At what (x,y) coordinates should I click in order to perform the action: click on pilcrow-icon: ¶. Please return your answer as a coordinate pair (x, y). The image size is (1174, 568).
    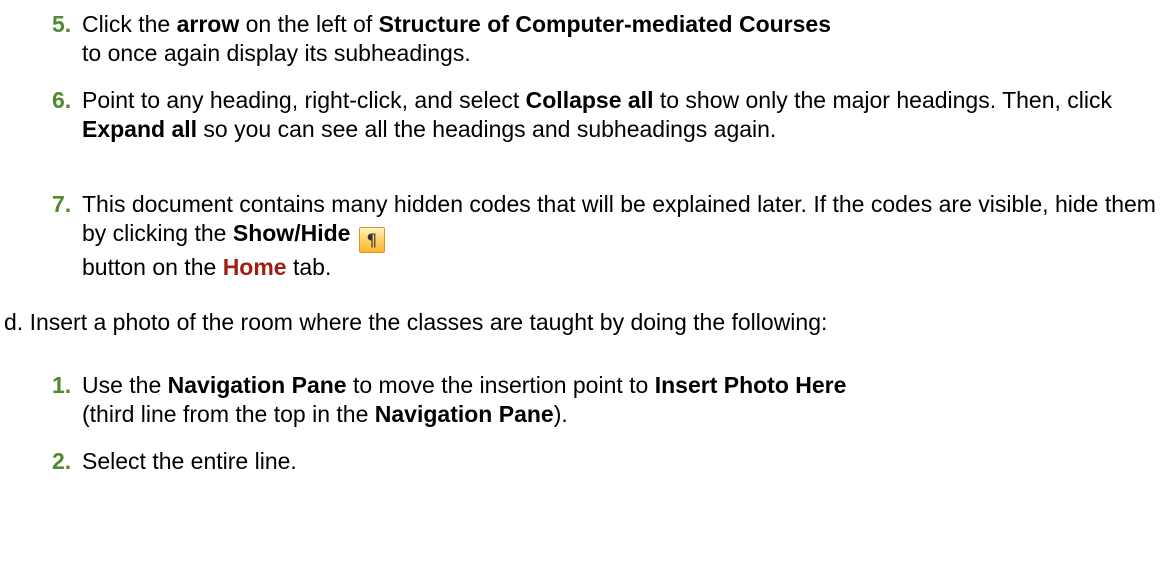
    Looking at the image, I should click on (371, 240).